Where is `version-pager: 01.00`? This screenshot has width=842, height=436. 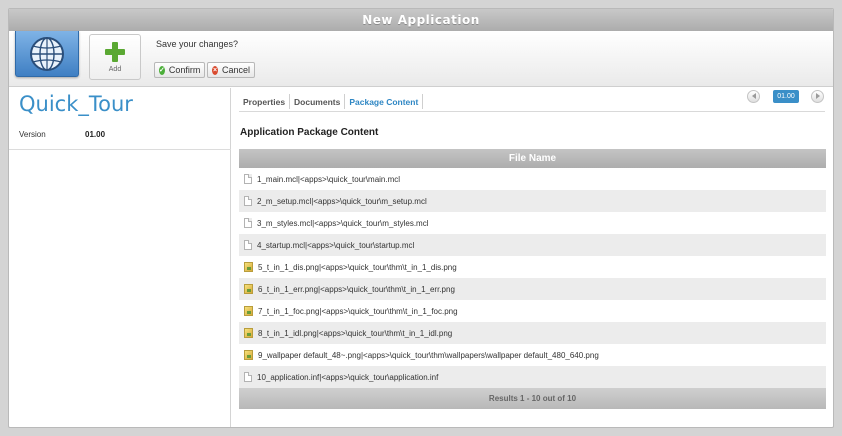 version-pager: 01.00 is located at coordinates (785, 96).